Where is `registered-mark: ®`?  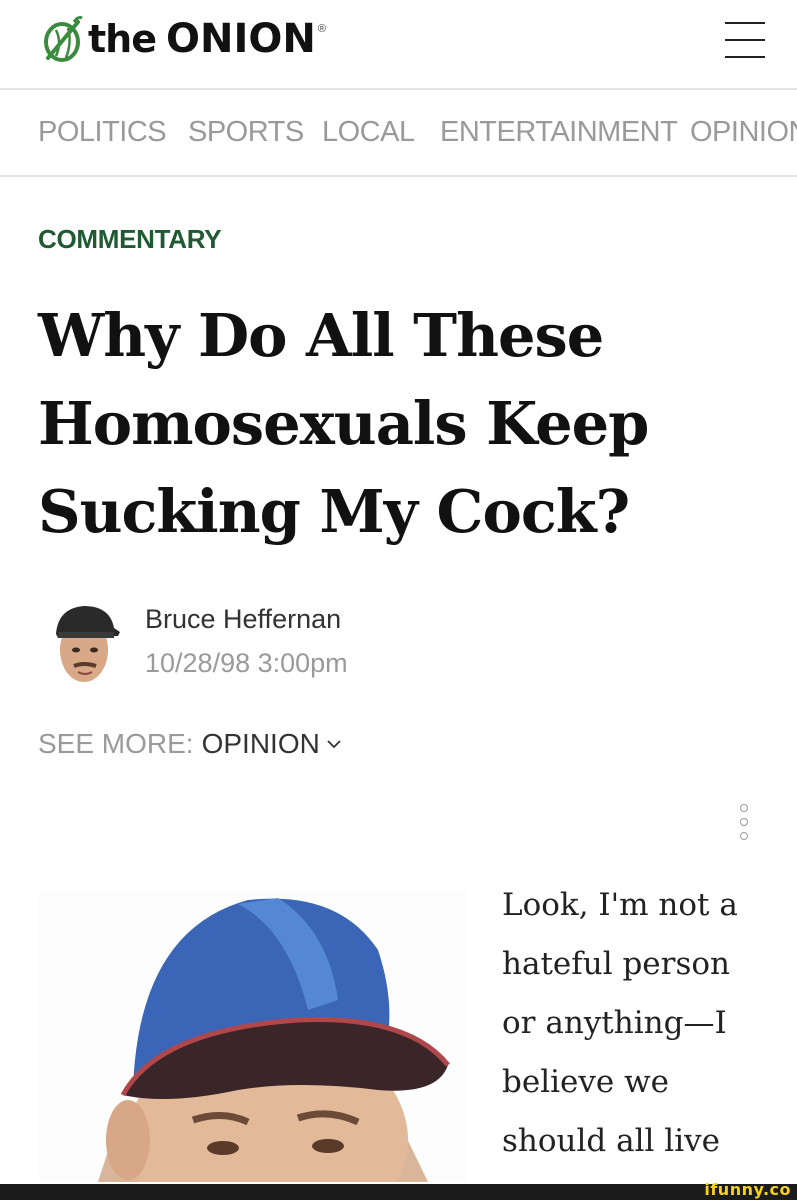
registered-mark: ® is located at coordinates (321, 29).